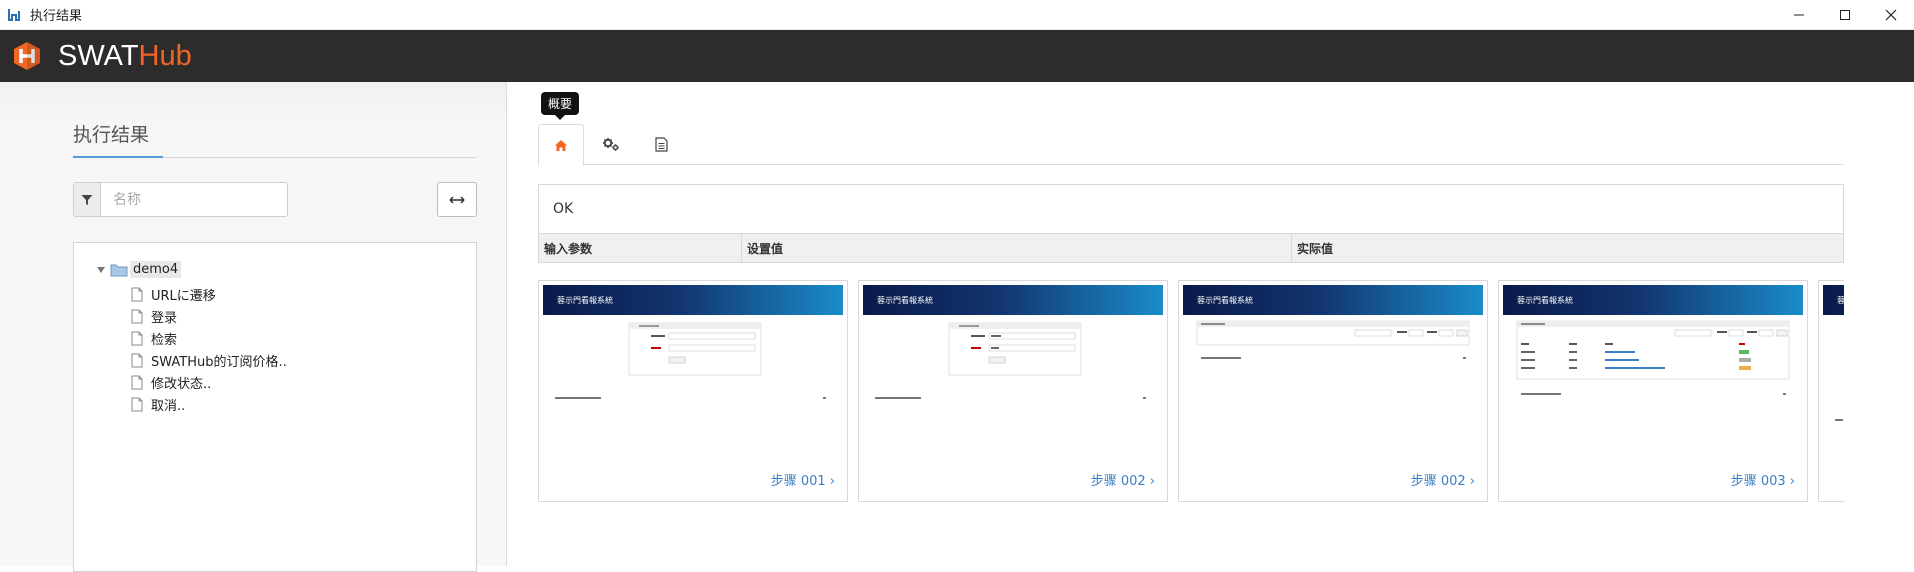  I want to click on tab-settings, so click(611, 144).